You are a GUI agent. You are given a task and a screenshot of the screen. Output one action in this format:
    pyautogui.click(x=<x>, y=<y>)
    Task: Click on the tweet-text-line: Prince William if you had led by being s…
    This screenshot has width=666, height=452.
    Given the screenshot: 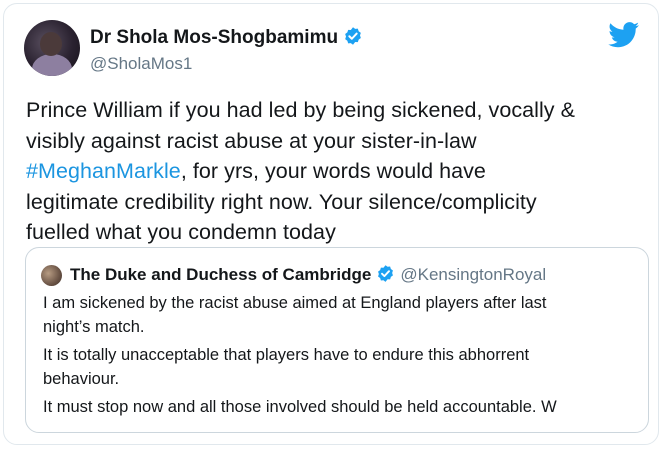 What is the action you would take?
    pyautogui.click(x=301, y=110)
    